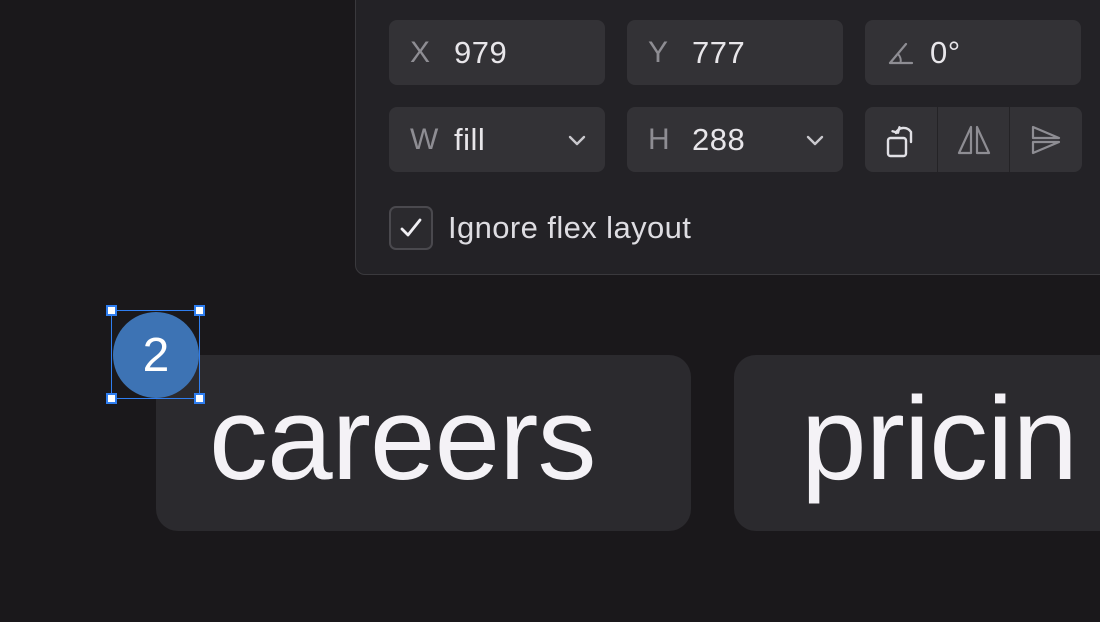  I want to click on h-axis-label: H, so click(659, 139).